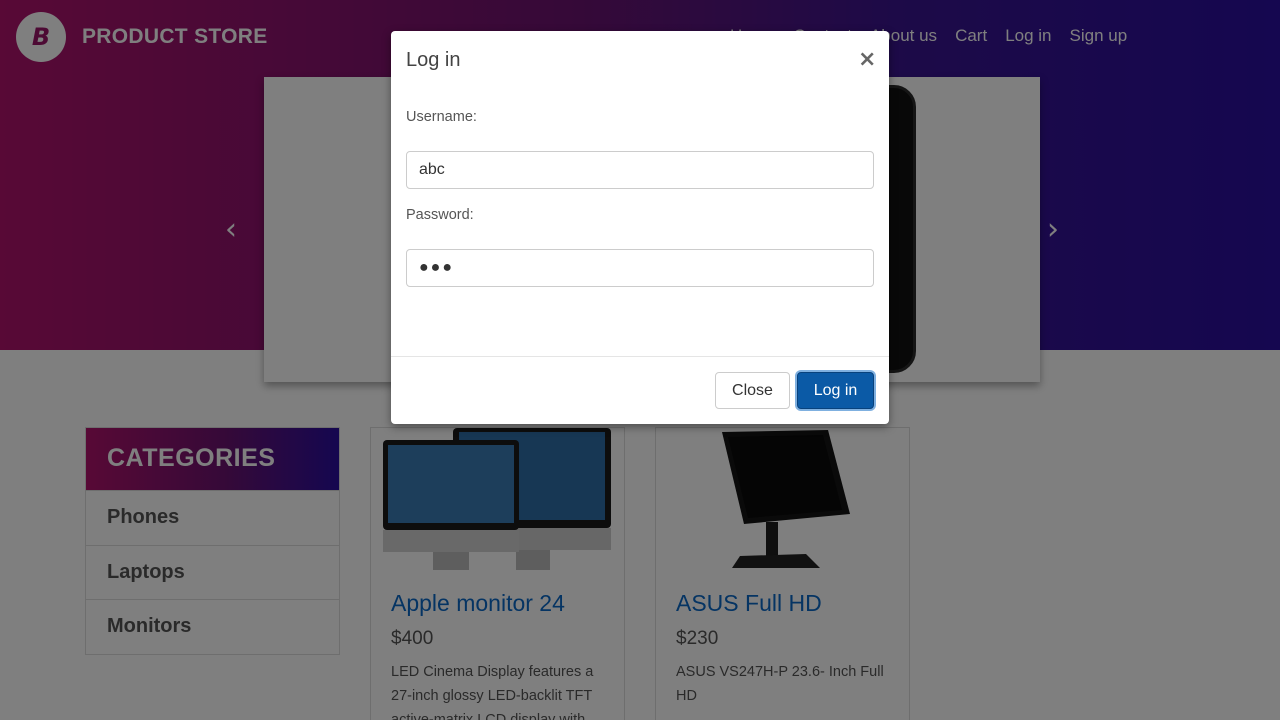 The height and width of the screenshot is (720, 1280). Describe the element at coordinates (440, 215) in the screenshot. I see `password-label: Password:` at that location.